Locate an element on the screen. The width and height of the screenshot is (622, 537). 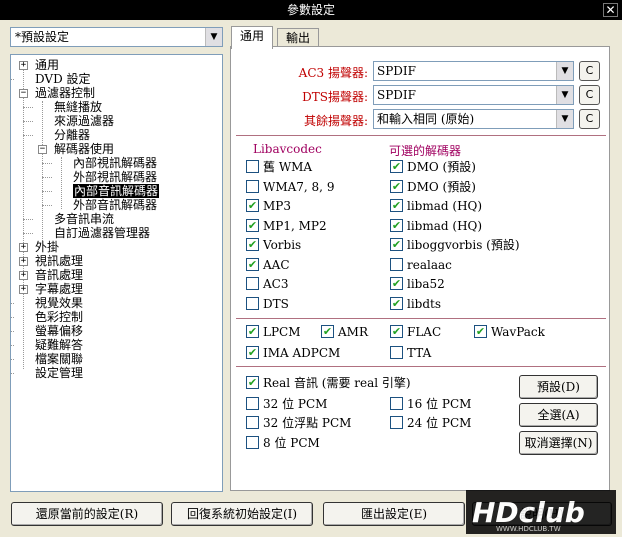
expand-toggle-icon: − is located at coordinates (42, 149).